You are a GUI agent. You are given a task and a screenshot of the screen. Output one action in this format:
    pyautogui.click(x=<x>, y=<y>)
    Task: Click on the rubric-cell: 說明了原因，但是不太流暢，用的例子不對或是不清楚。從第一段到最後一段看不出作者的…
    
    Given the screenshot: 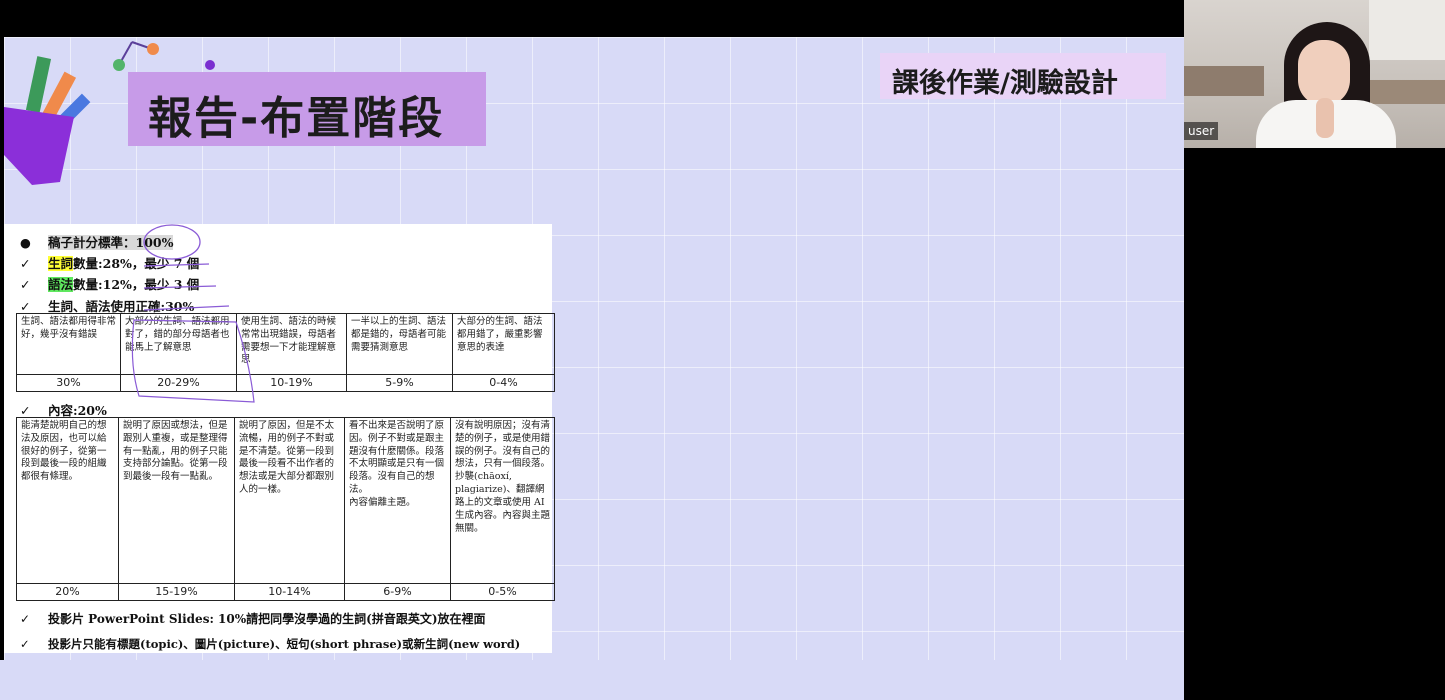 What is the action you would take?
    pyautogui.click(x=289, y=500)
    